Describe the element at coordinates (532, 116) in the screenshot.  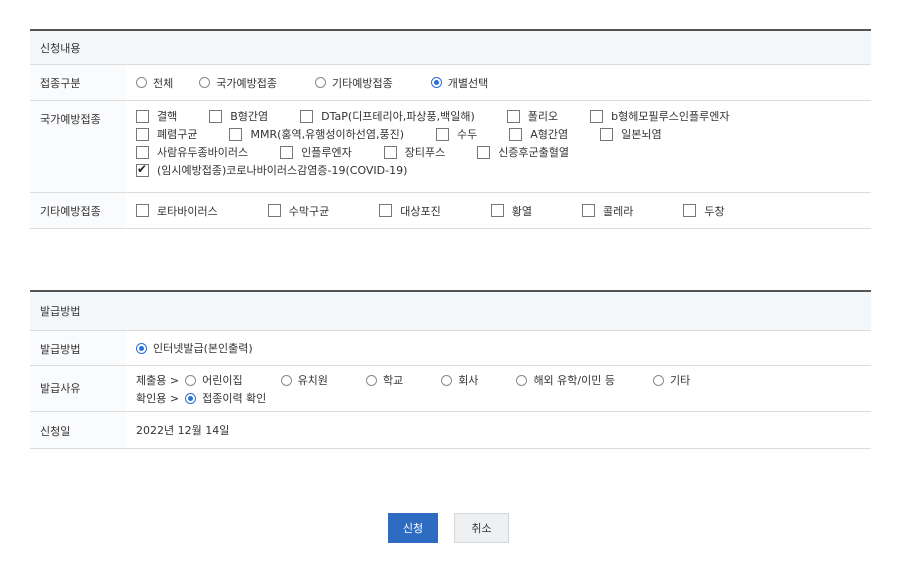
I see `checkbox-item: 폴리오` at that location.